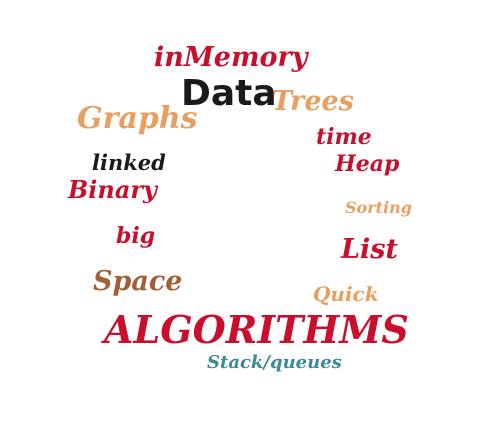 The height and width of the screenshot is (440, 488). I want to click on word-graphs: Graphs, so click(137, 118).